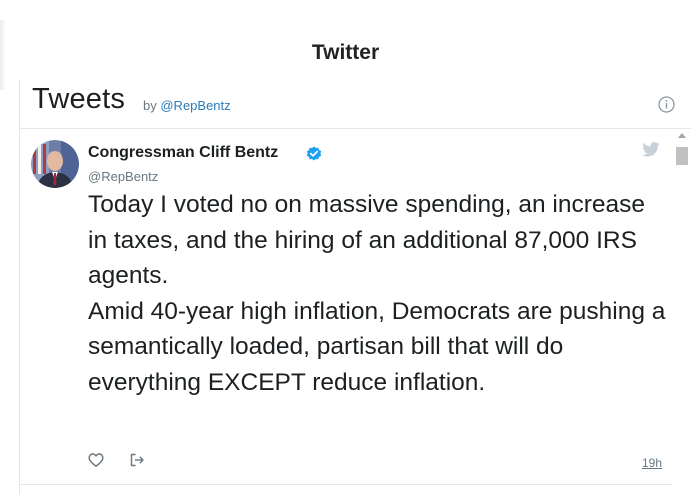 Image resolution: width=691 pixels, height=494 pixels. Describe the element at coordinates (682, 156) in the screenshot. I see `scroll-thumb` at that location.